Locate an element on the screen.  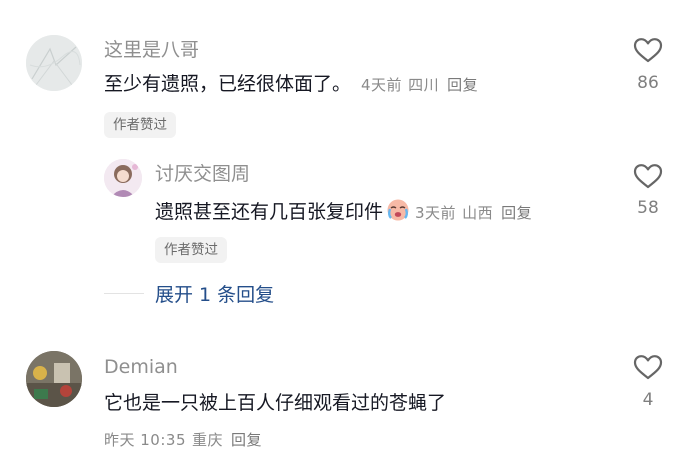
like-count: 58 is located at coordinates (648, 208).